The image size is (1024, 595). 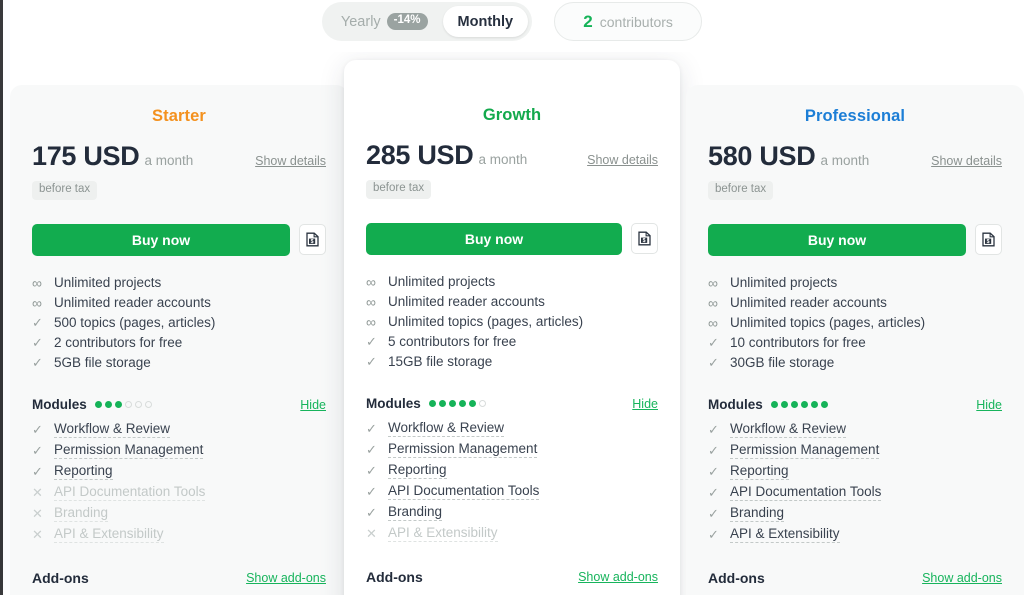 I want to click on modules-dots-growth, so click(x=457, y=403).